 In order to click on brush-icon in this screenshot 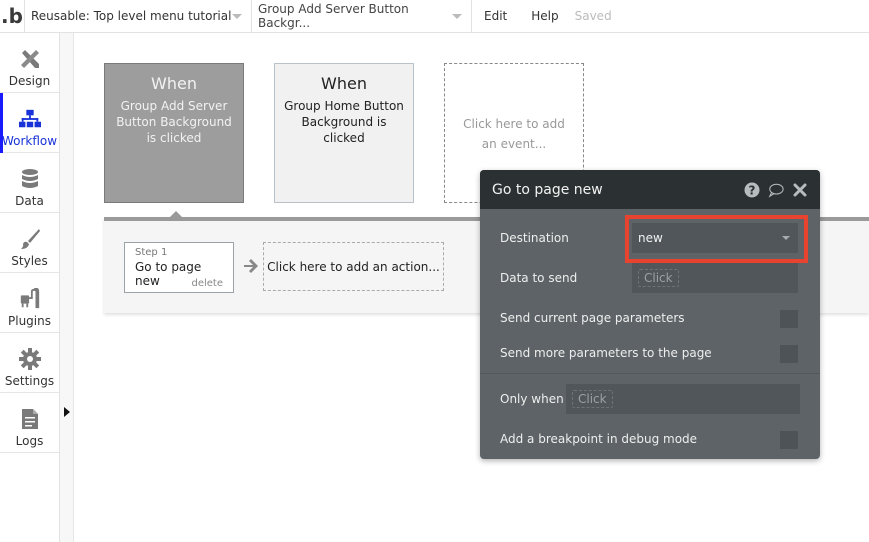, I will do `click(30, 239)`.